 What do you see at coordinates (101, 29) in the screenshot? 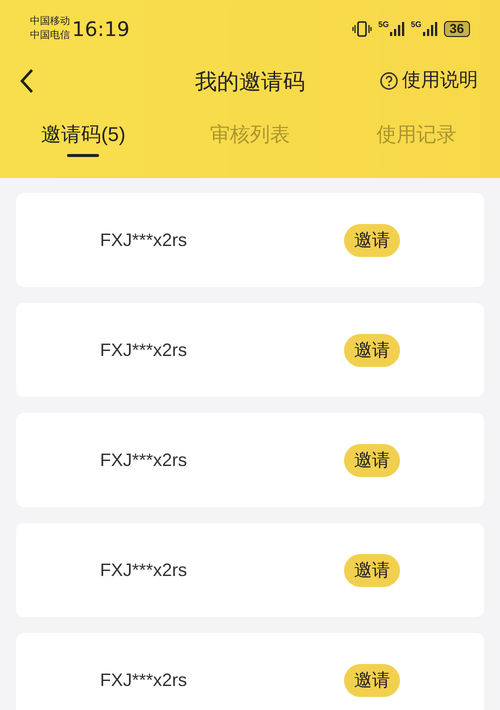
I see `status-time: 16:19` at bounding box center [101, 29].